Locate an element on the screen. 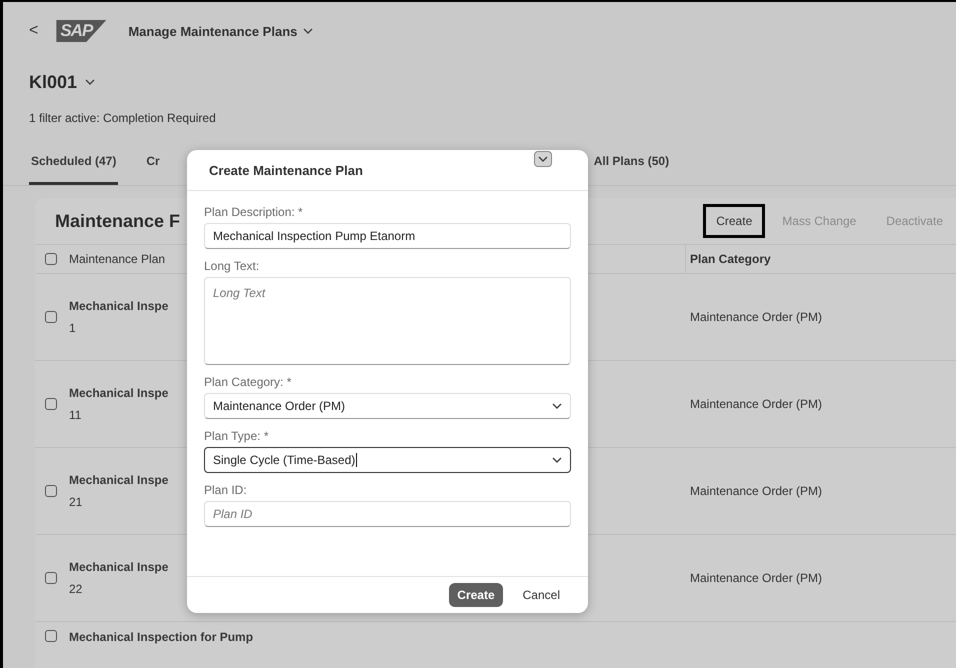 The image size is (956, 668). logo: SAP is located at coordinates (81, 31).